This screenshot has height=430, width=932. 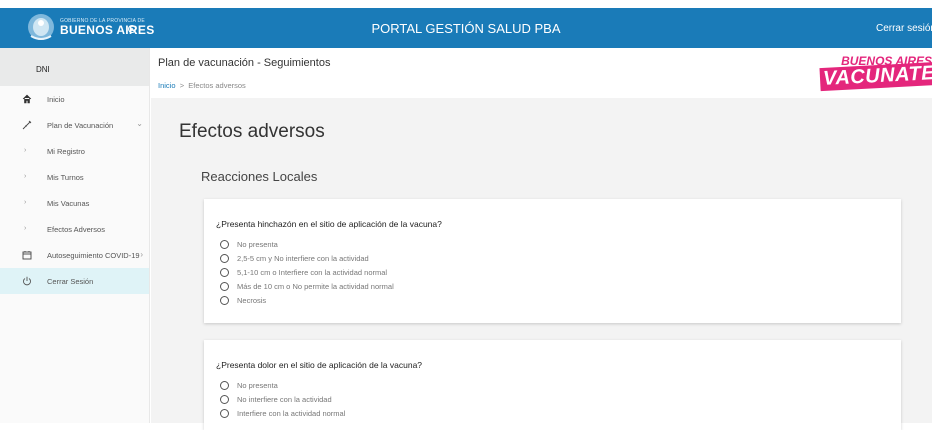 I want to click on vacunate-logo: BUENOS AIRES VACUNATE, so click(x=875, y=74).